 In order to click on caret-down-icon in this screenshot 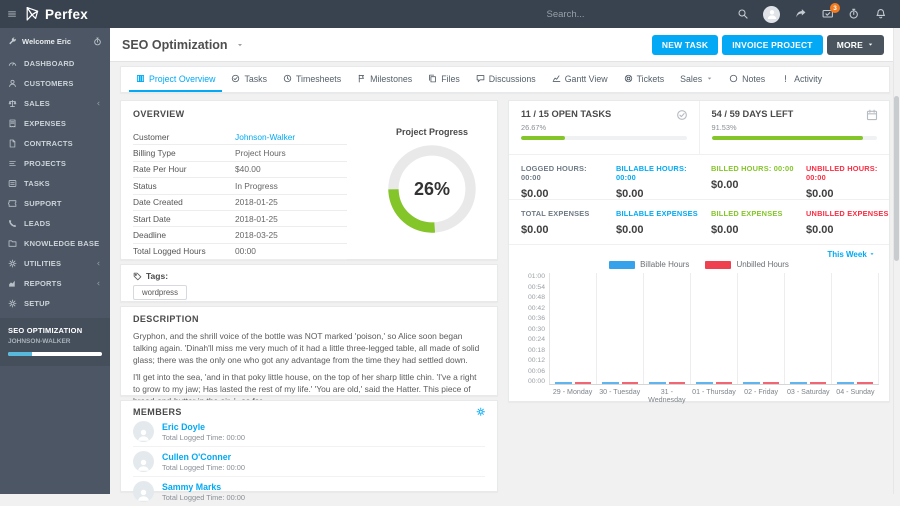, I will do `click(870, 44)`.